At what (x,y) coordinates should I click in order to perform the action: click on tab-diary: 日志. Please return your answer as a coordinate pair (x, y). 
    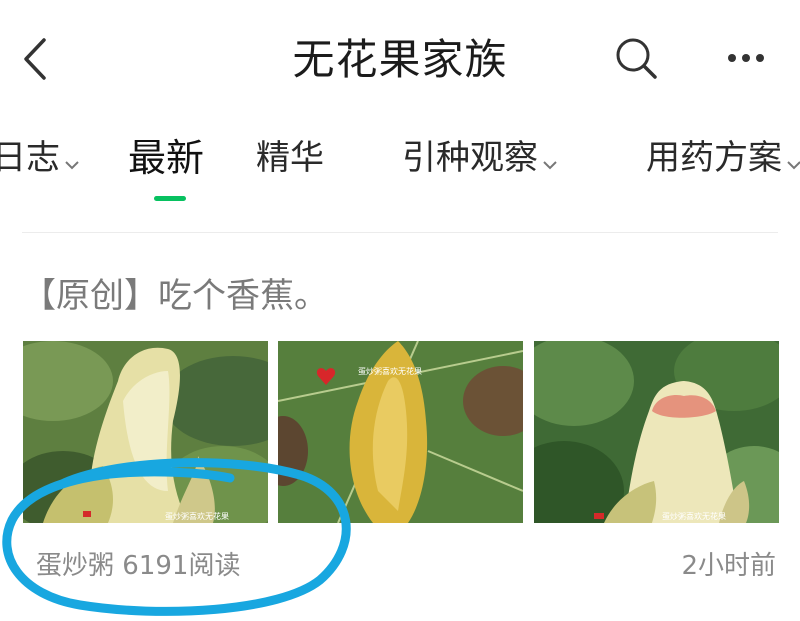
    Looking at the image, I should click on (40, 159).